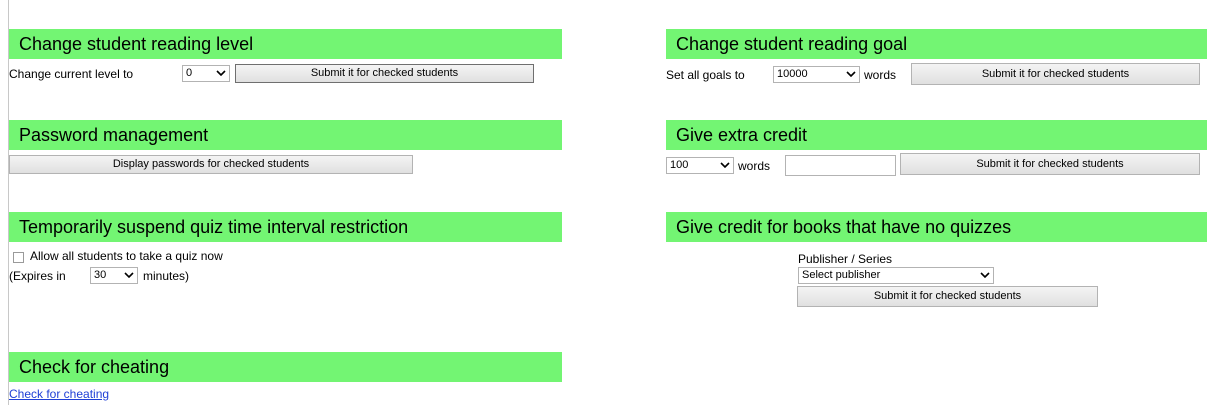 This screenshot has height=405, width=1207. What do you see at coordinates (679, 165) in the screenshot?
I see `extra-credit-select-value: 100` at bounding box center [679, 165].